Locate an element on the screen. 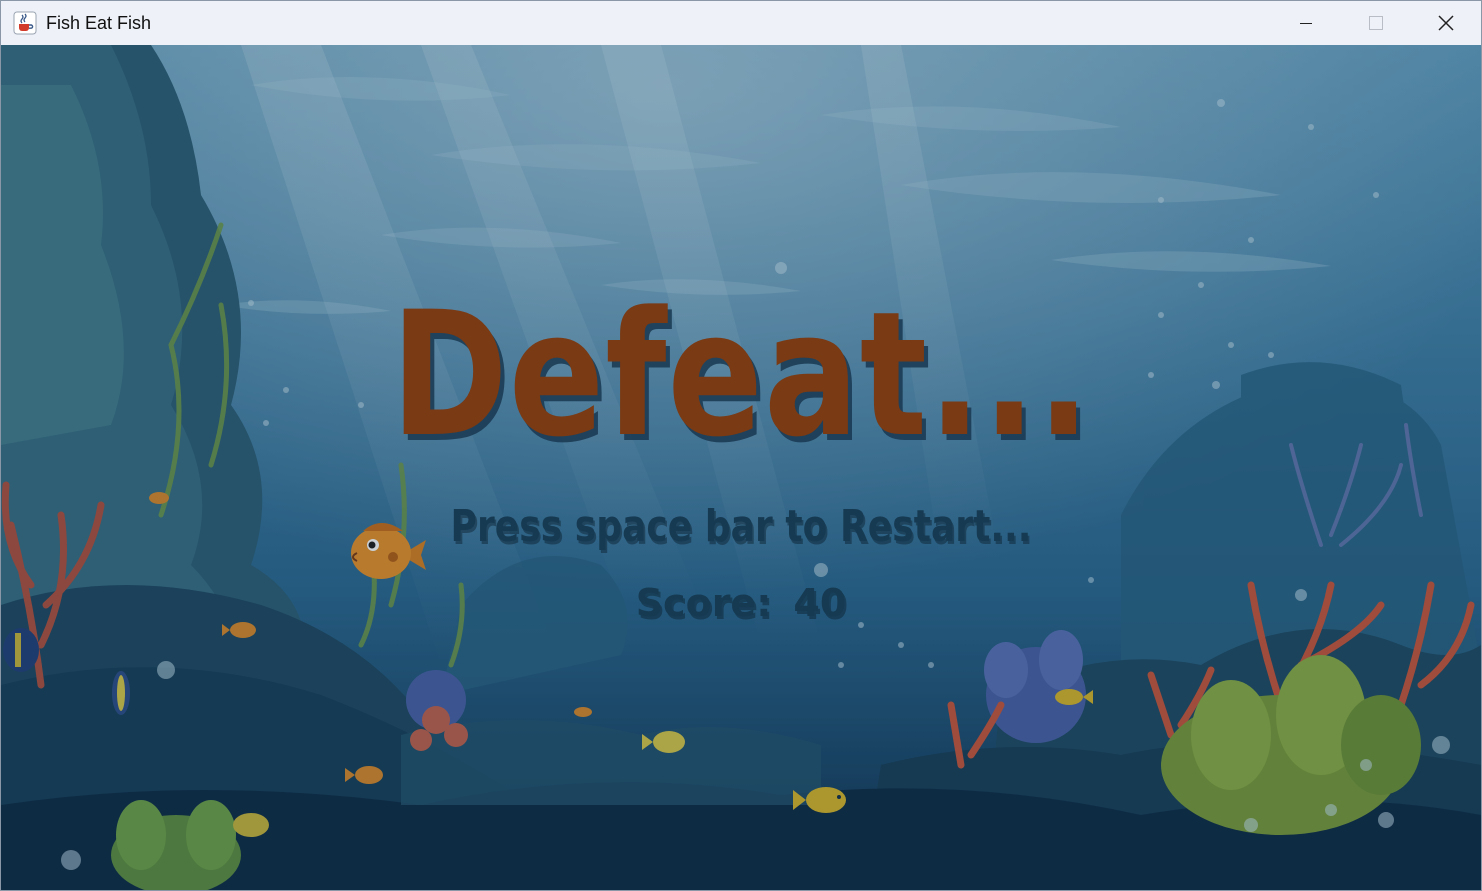  minimize-icon is located at coordinates (1306, 23).